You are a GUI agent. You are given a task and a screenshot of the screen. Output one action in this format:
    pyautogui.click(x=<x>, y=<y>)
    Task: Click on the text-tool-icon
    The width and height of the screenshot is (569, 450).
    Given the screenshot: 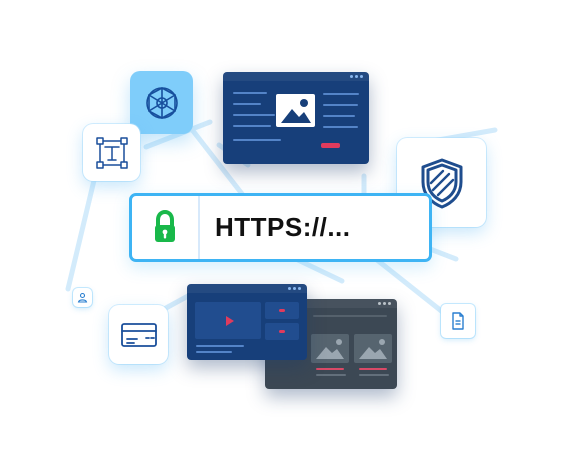 What is the action you would take?
    pyautogui.click(x=111, y=152)
    